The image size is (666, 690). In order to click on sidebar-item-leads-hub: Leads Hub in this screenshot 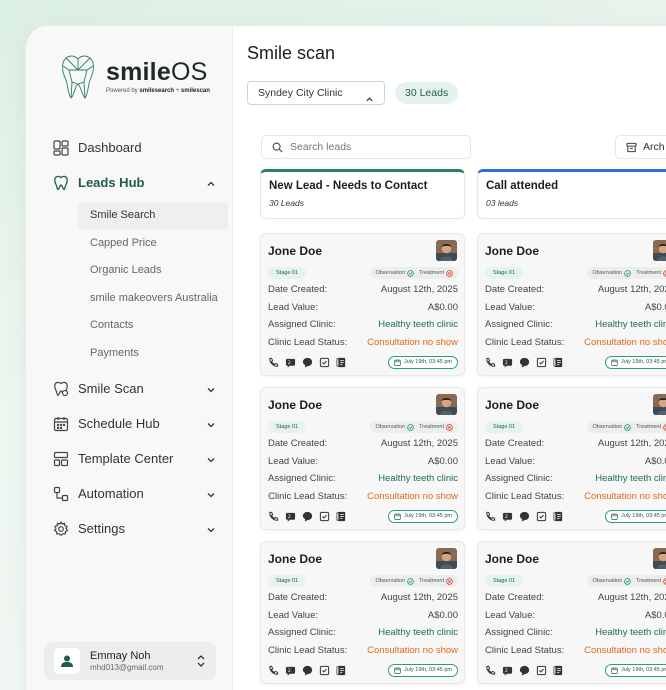, I will do `click(140, 182)`.